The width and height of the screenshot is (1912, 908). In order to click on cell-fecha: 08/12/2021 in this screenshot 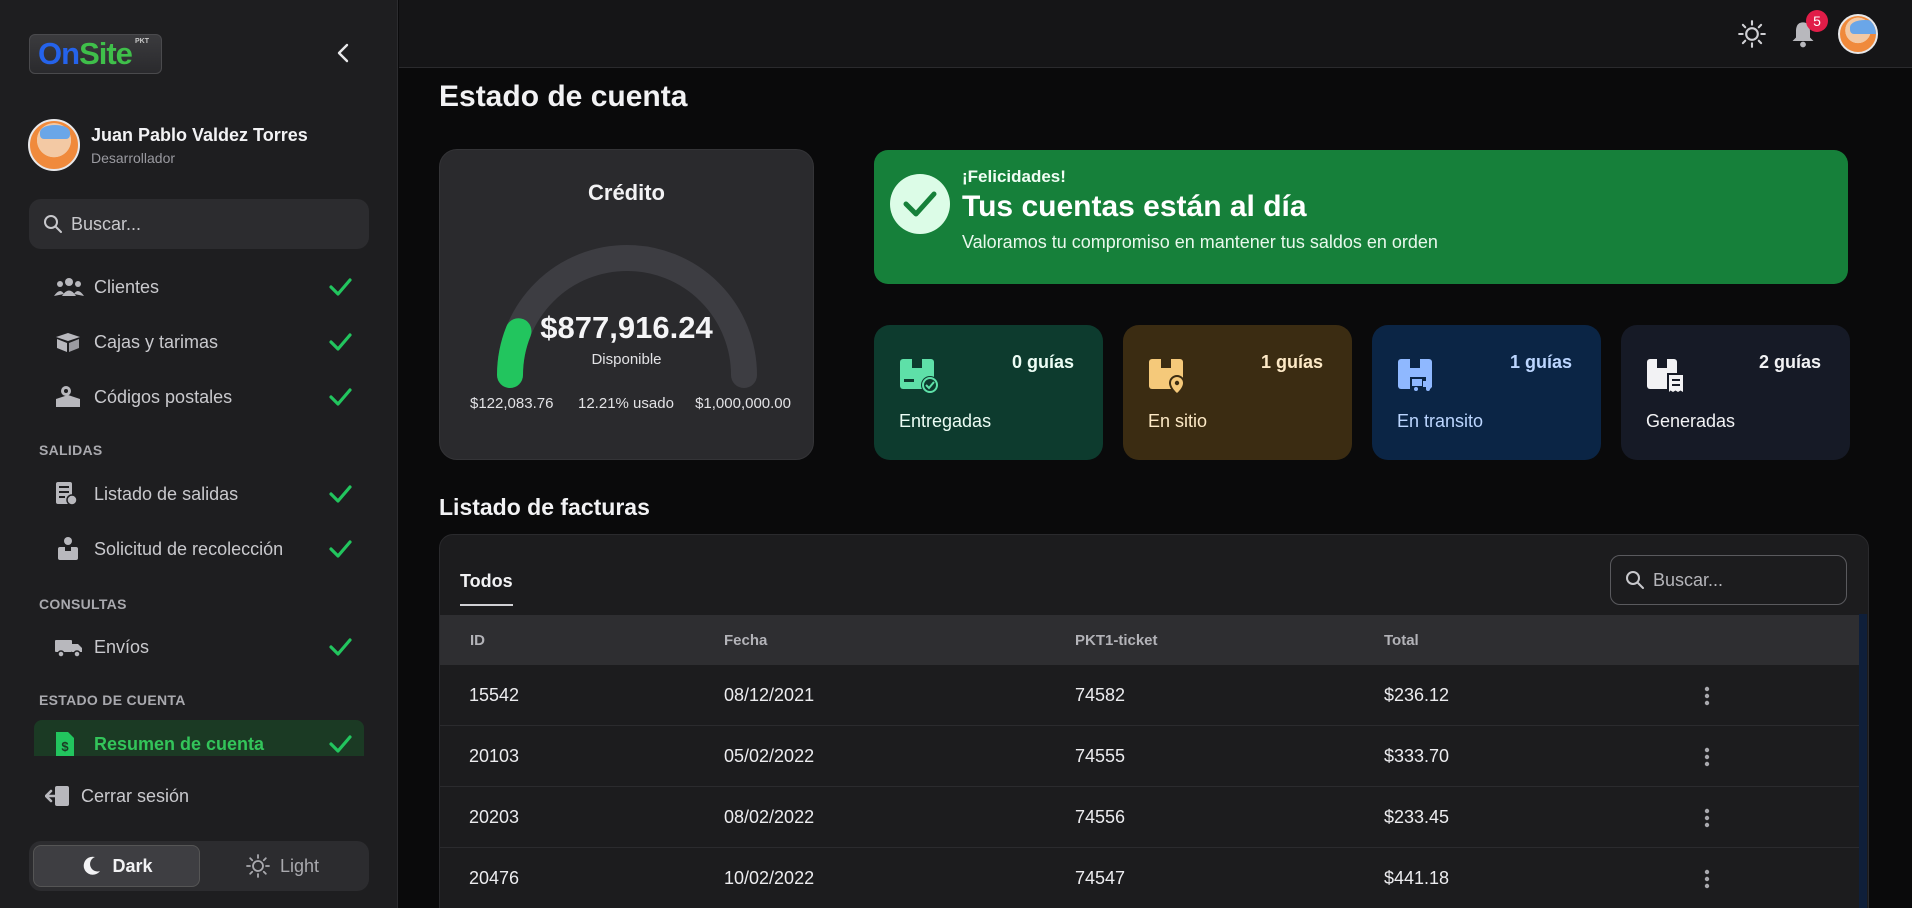, I will do `click(769, 695)`.